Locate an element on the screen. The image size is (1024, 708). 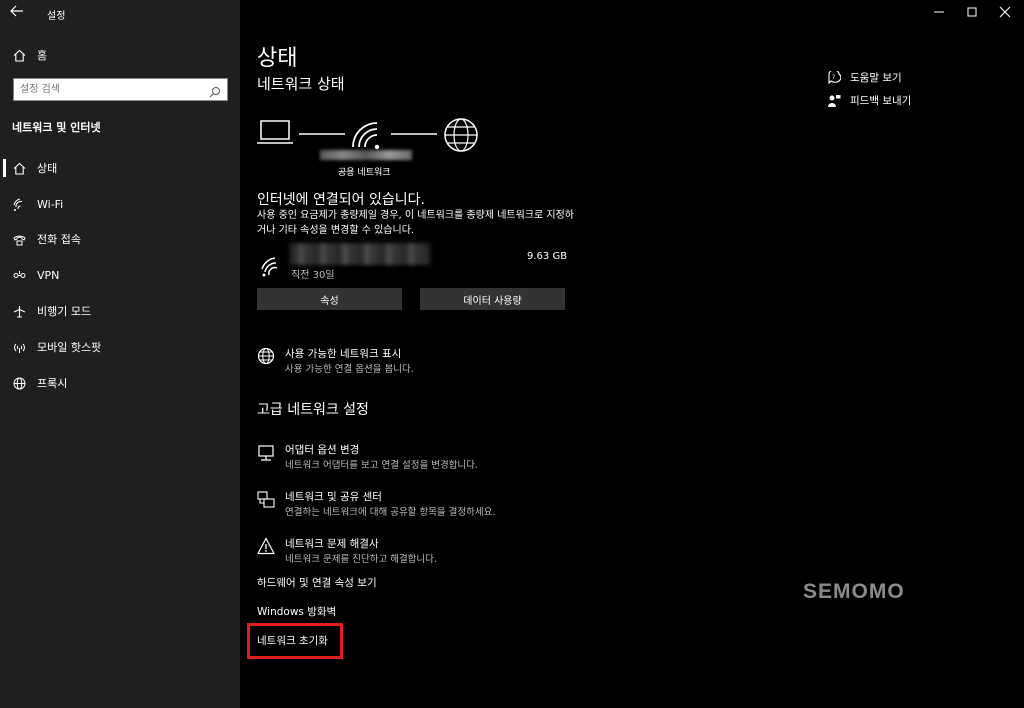
sidebar-item-label: 전화 접속 is located at coordinates (59, 239).